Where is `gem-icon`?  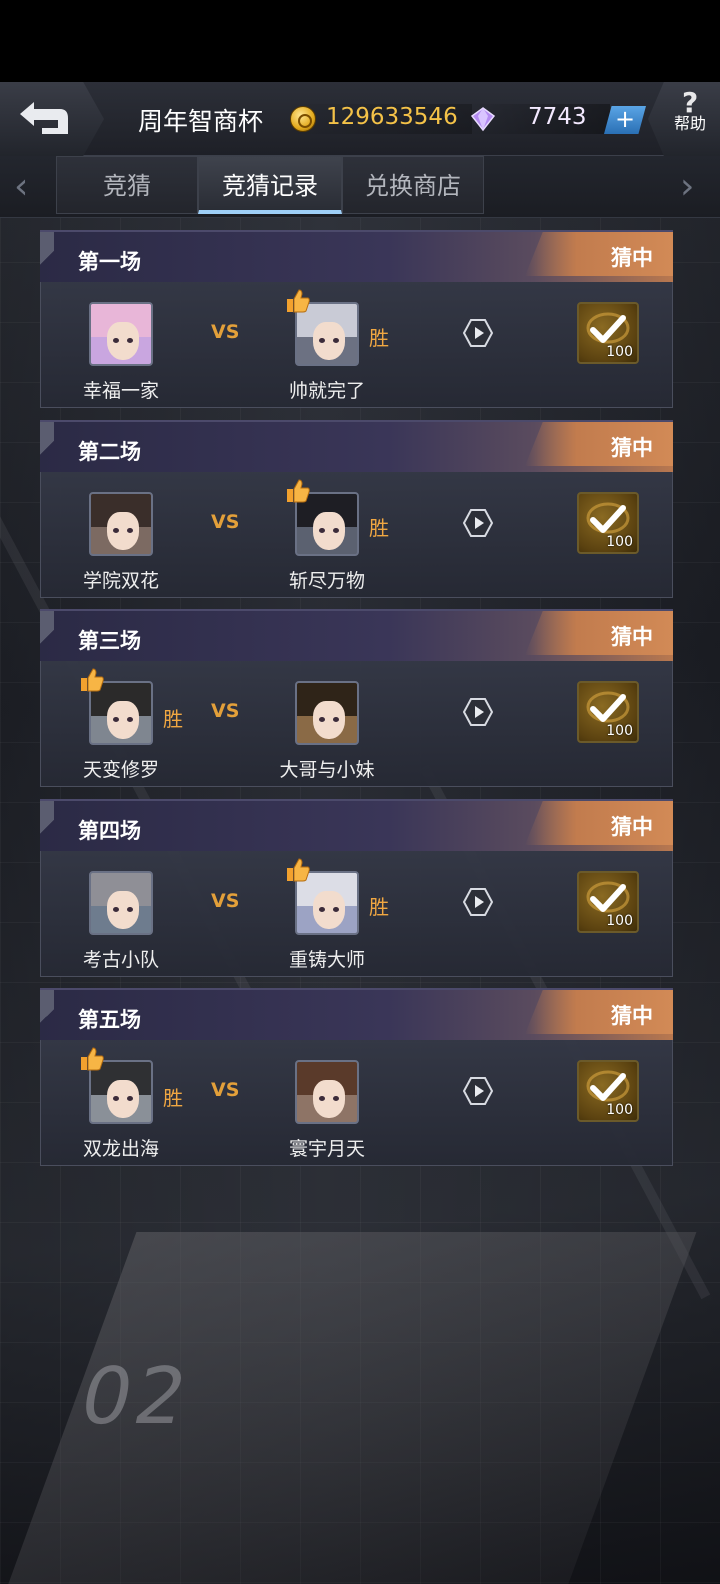
gem-icon is located at coordinates (483, 119).